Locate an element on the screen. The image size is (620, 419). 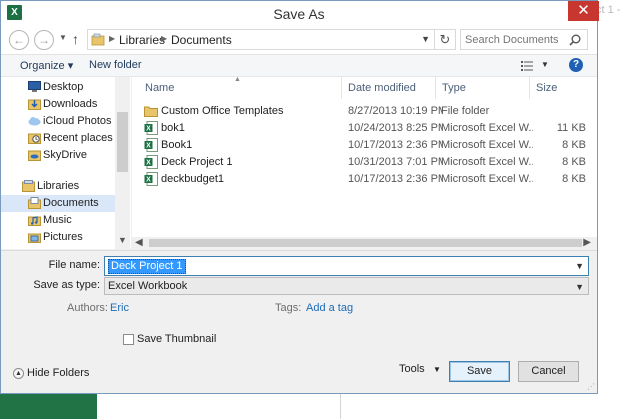
desktop-icon is located at coordinates (34, 86).